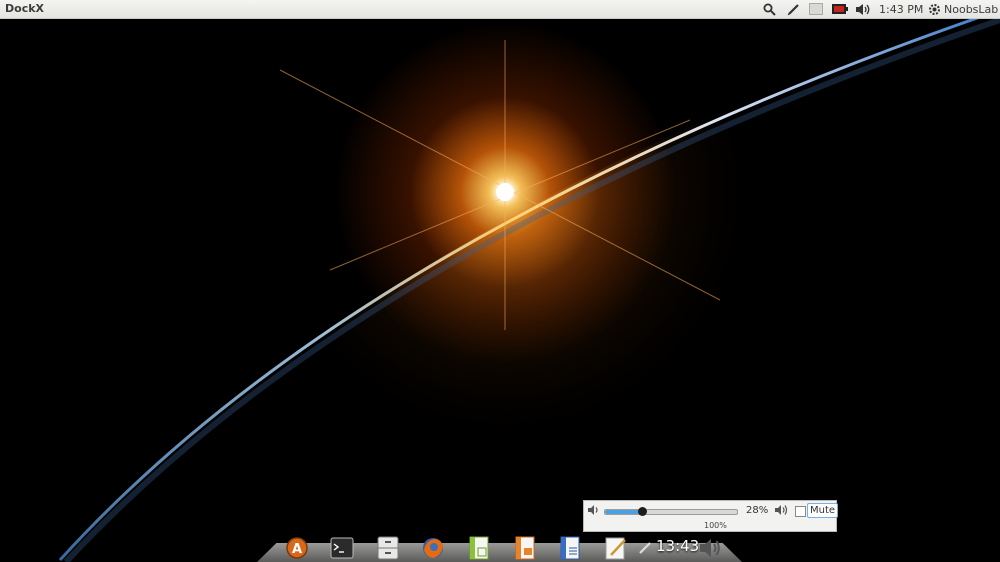  I want to click on battery-icon, so click(840, 9).